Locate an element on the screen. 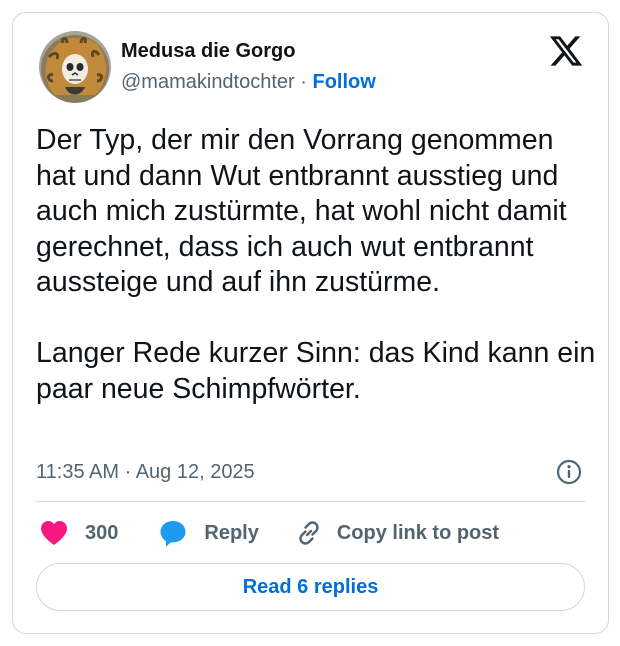 The image size is (620, 646). info-icon is located at coordinates (569, 472).